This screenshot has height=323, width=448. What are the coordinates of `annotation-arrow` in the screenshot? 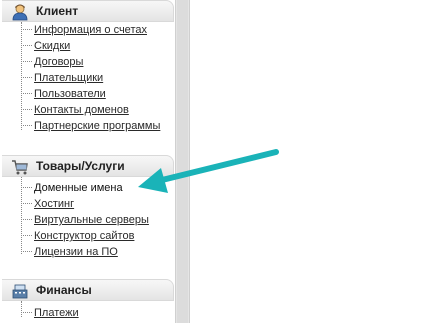 It's located at (208, 171).